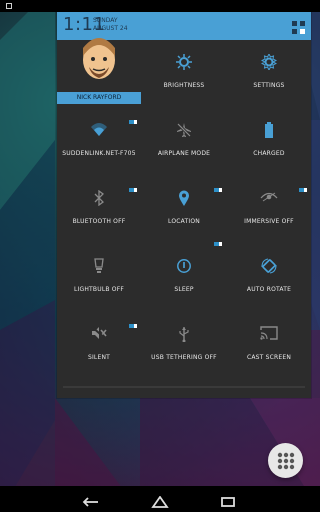  Describe the element at coordinates (269, 130) in the screenshot. I see `battery-icon` at that location.